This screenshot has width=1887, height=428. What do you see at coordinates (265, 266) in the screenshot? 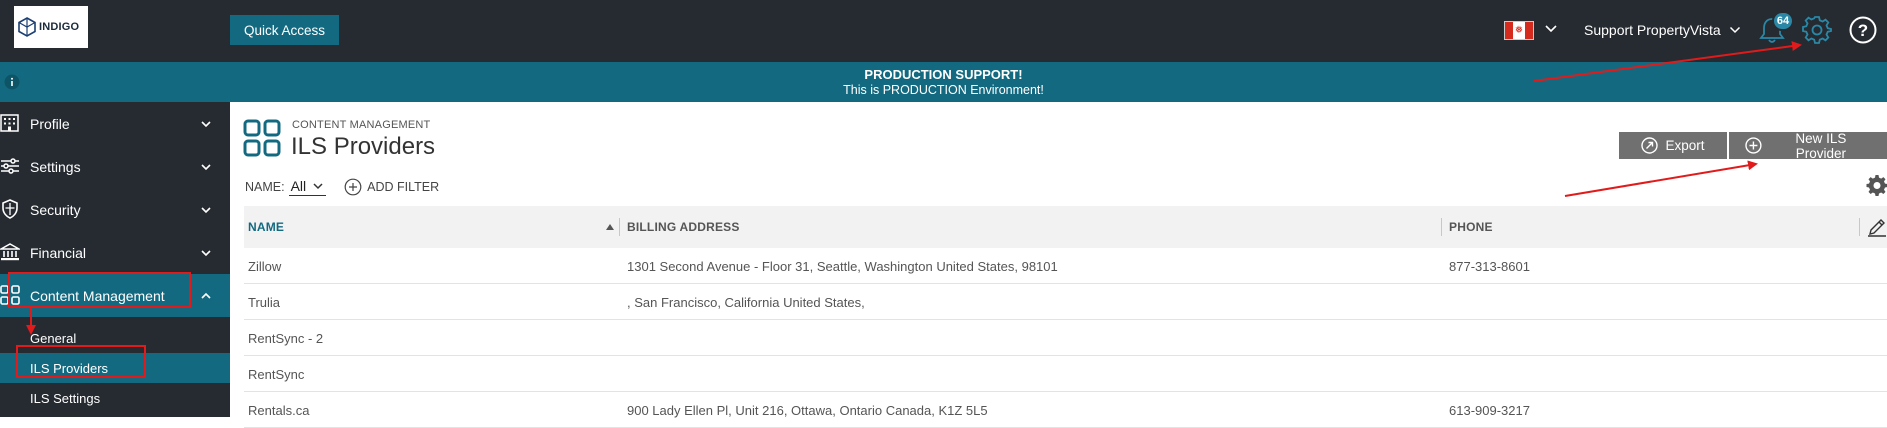
I see `cell-name: Zillow` at bounding box center [265, 266].